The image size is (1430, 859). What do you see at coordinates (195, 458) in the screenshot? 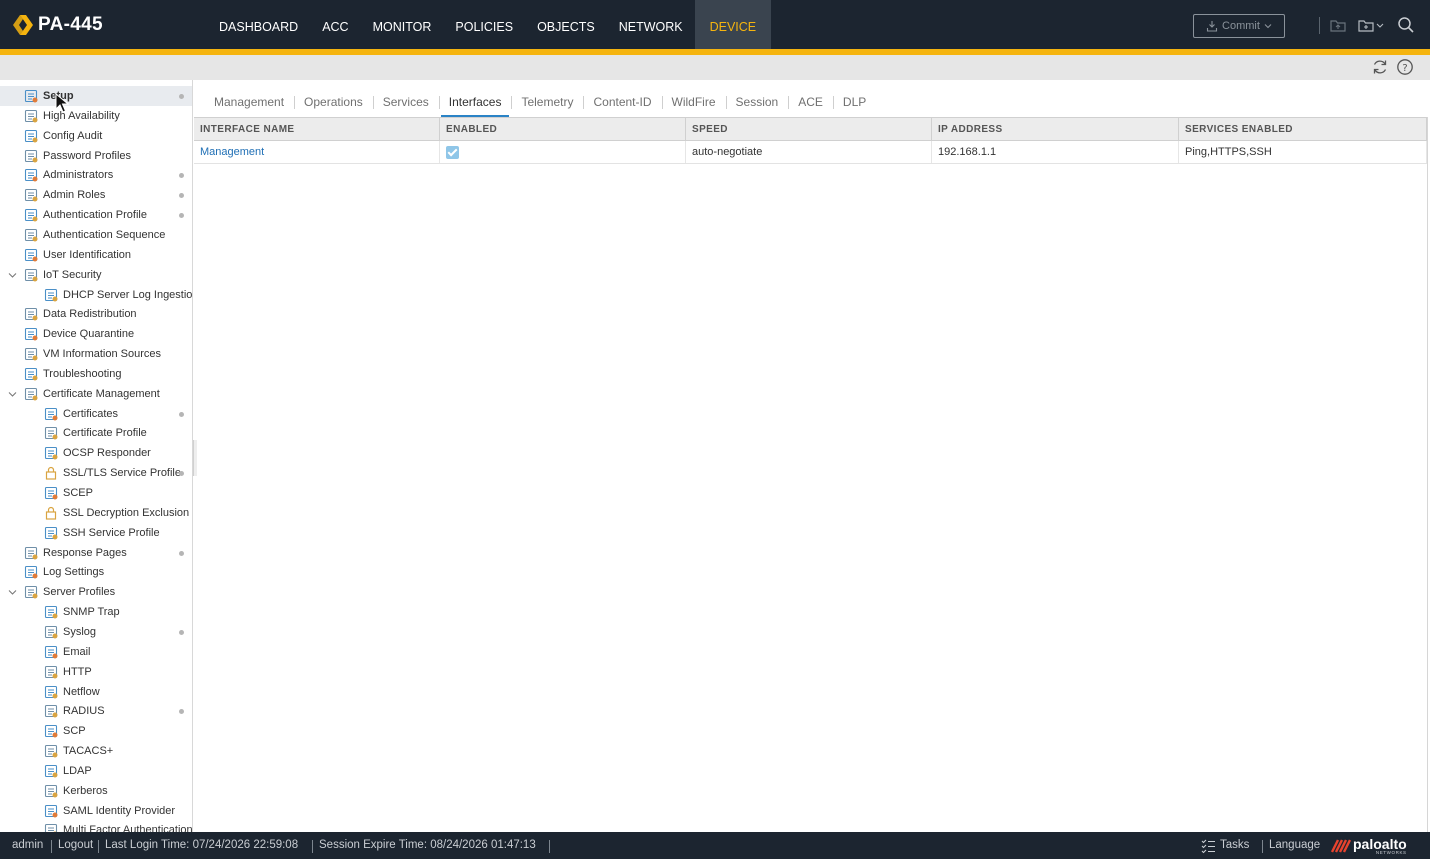
I see `sidebar-collapse-handle` at bounding box center [195, 458].